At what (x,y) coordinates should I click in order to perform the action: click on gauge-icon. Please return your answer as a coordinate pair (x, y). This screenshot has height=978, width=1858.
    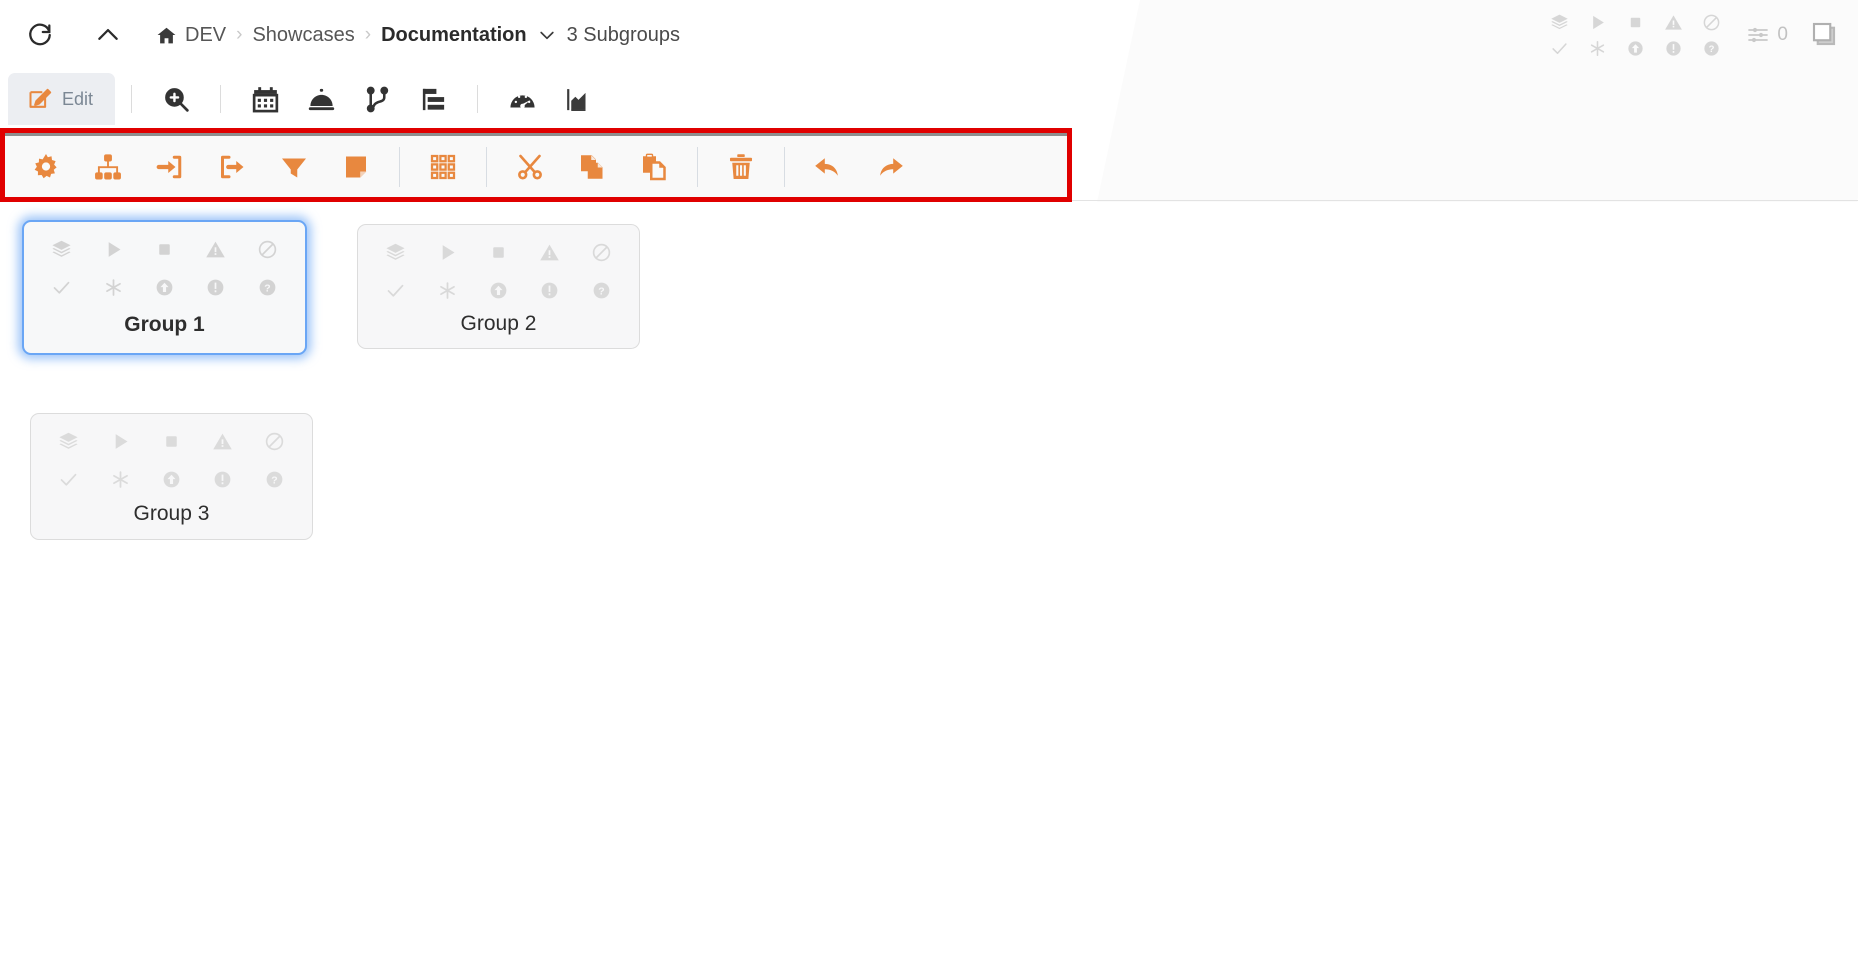
    Looking at the image, I should click on (522, 99).